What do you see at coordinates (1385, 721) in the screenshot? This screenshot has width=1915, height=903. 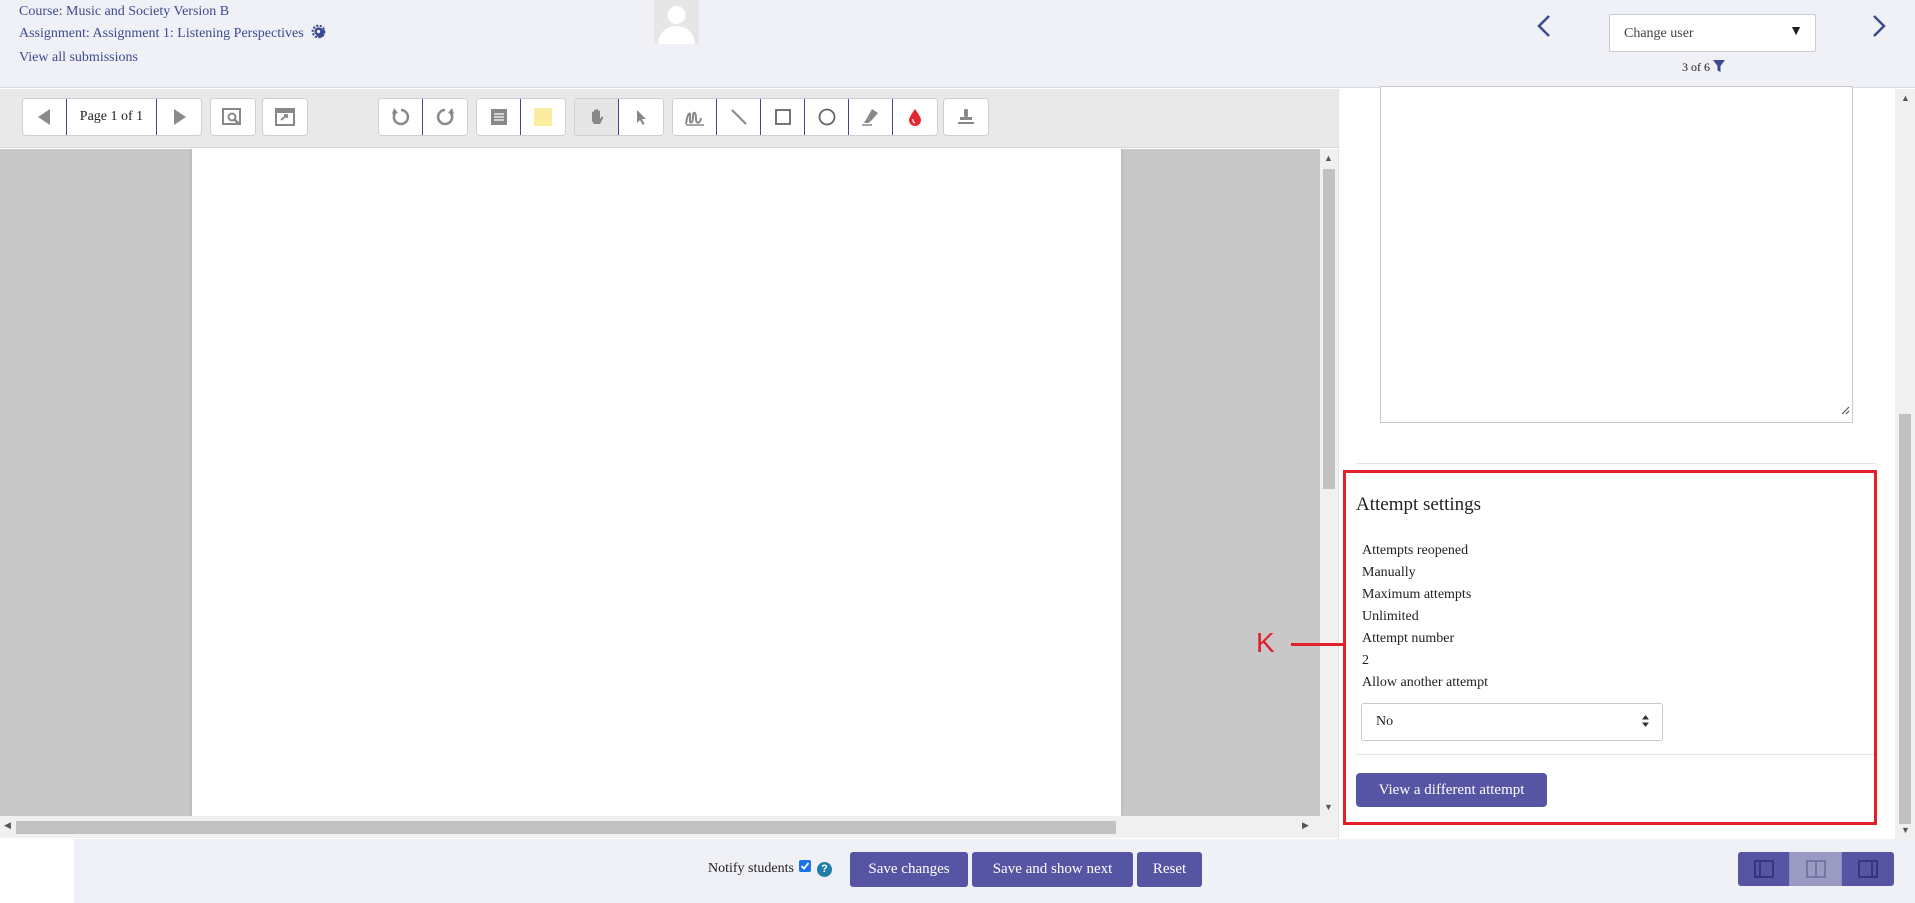 I see `allow-another-attempt-value: No` at bounding box center [1385, 721].